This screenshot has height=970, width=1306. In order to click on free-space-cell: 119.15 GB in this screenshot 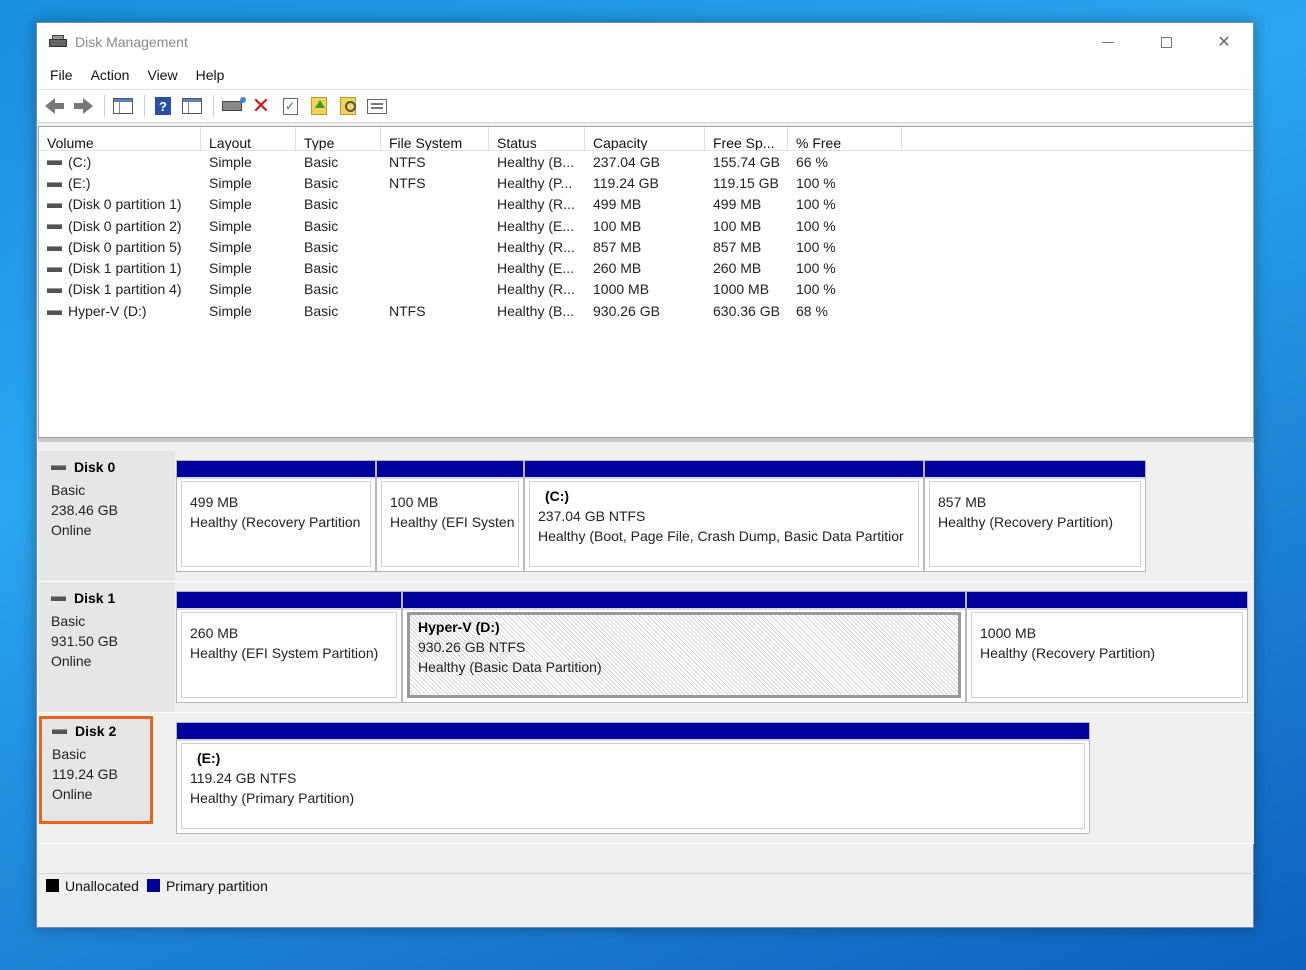, I will do `click(746, 182)`.